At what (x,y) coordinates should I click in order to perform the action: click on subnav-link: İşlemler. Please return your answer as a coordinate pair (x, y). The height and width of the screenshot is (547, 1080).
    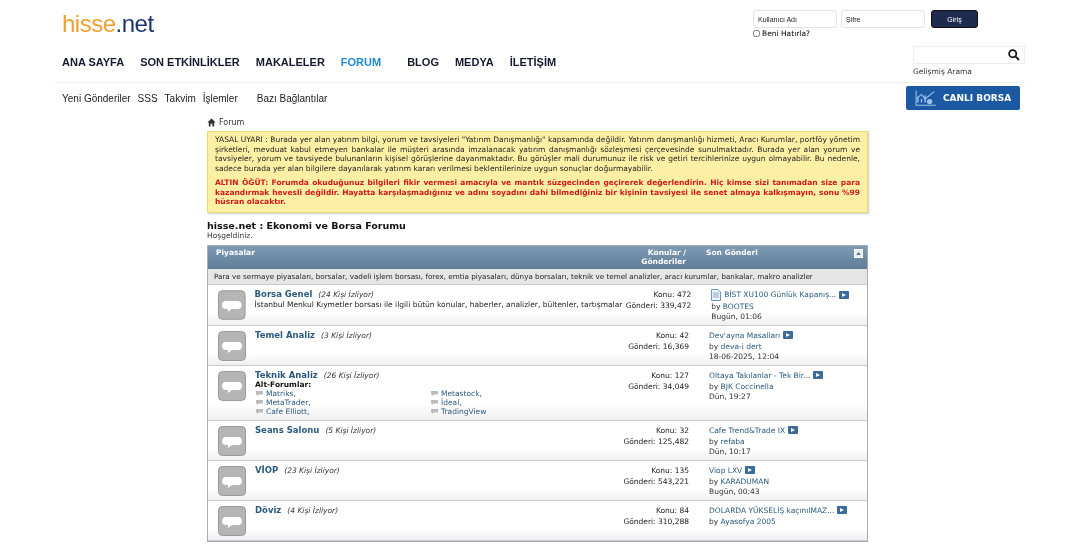
    Looking at the image, I should click on (220, 98).